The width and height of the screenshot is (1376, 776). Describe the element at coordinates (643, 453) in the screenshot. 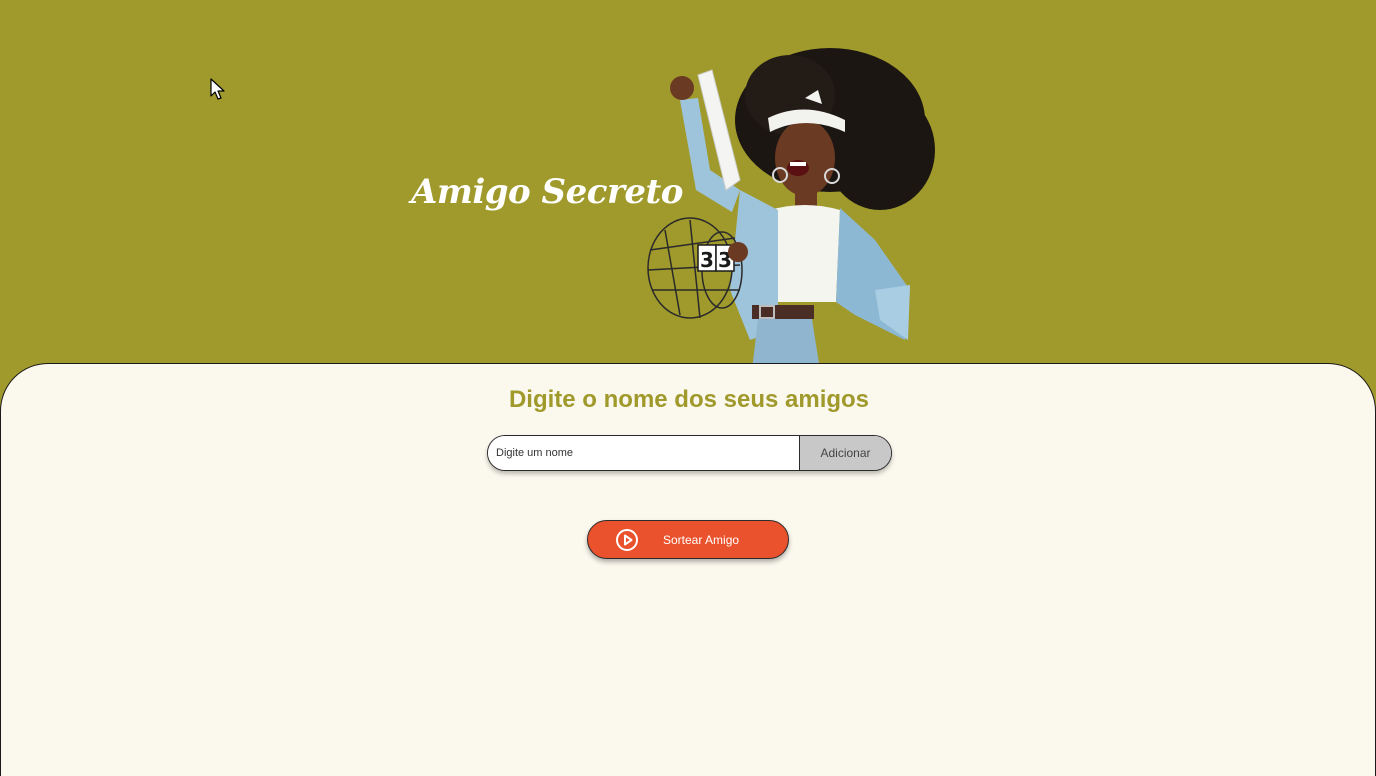

I see `name-input` at that location.